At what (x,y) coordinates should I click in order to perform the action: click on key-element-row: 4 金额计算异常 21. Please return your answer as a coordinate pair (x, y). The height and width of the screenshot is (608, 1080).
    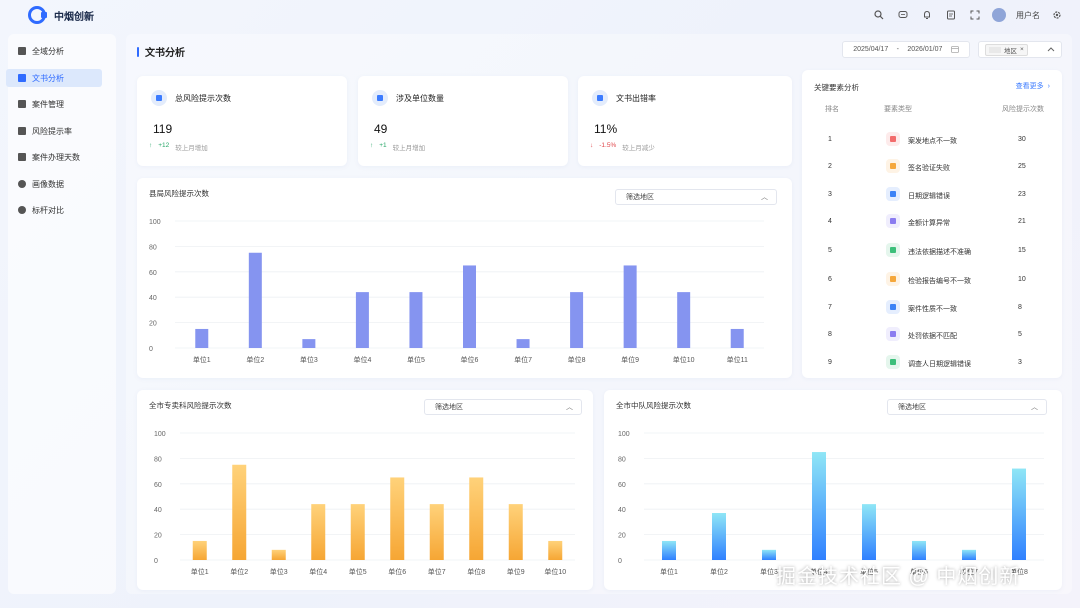
    Looking at the image, I should click on (932, 222).